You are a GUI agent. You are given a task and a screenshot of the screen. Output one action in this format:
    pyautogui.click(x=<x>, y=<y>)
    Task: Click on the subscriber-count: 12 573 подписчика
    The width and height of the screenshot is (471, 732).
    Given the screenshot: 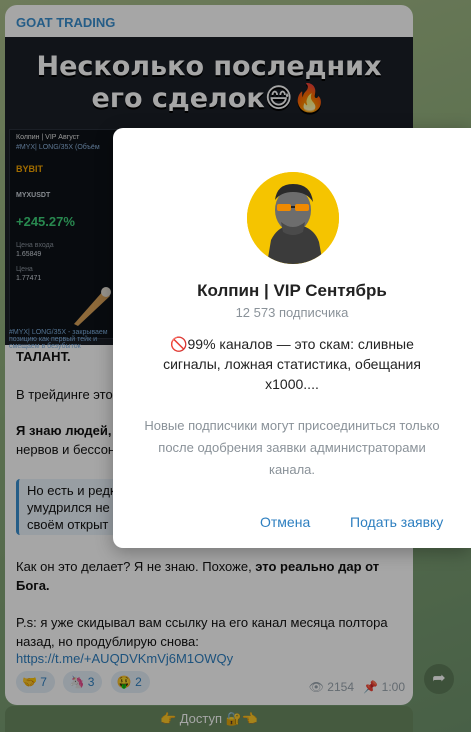 What is the action you would take?
    pyautogui.click(x=292, y=312)
    